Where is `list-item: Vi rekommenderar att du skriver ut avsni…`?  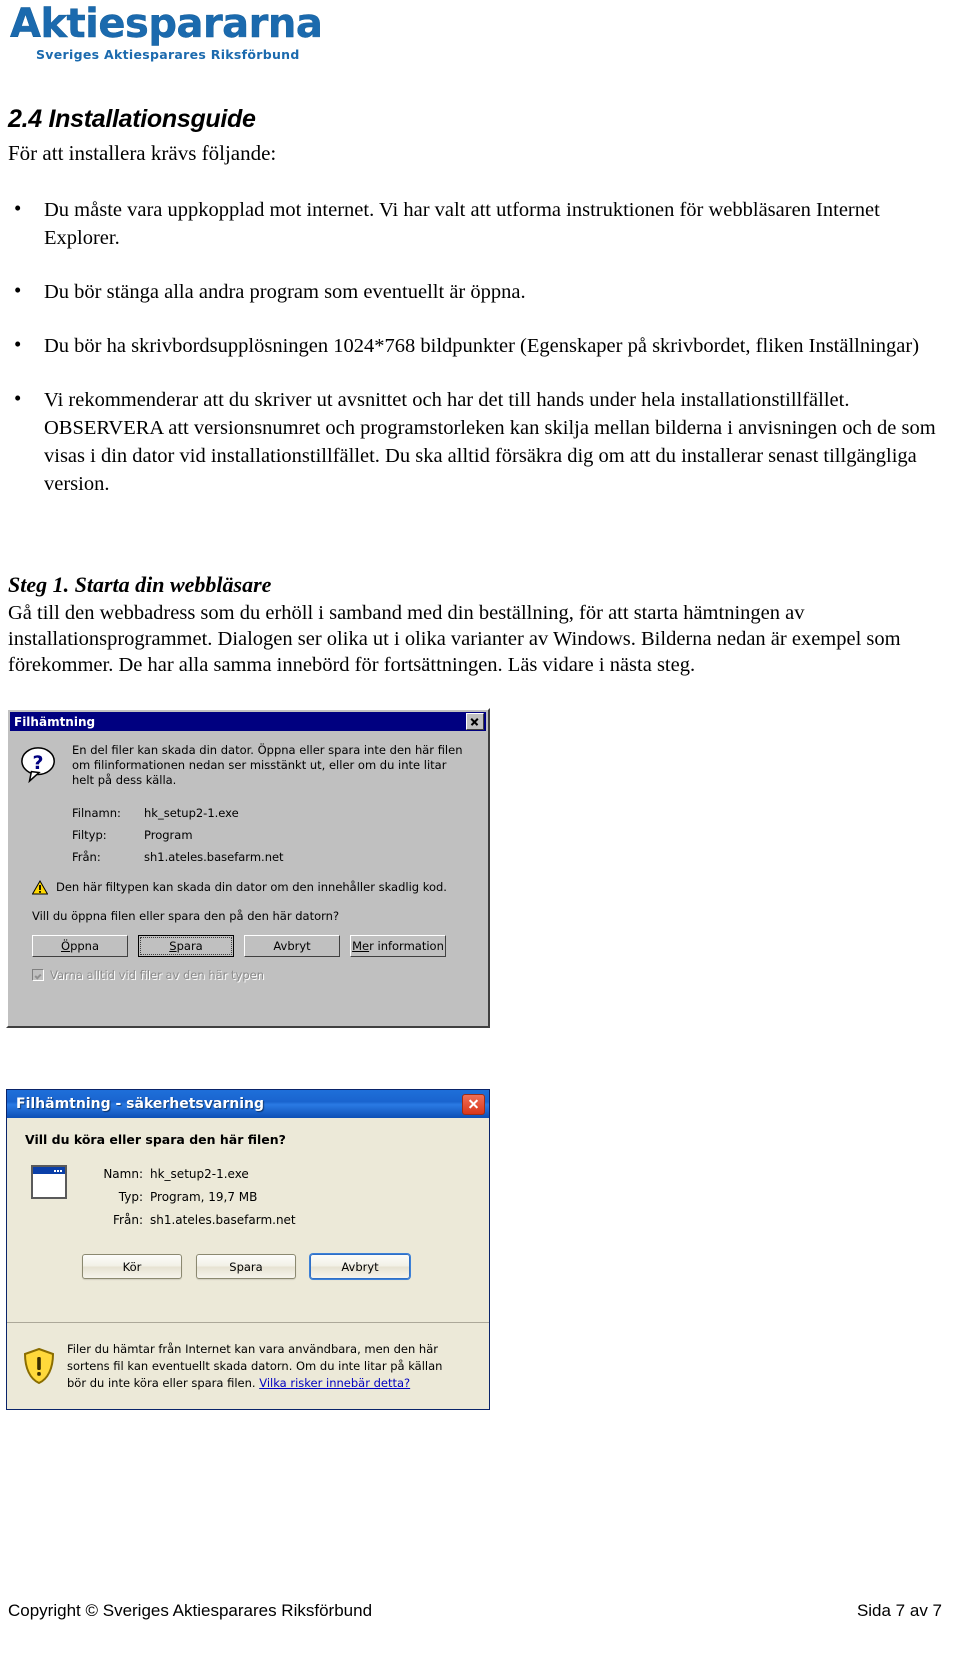 list-item: Vi rekommenderar att du skriver ut avsni… is located at coordinates (479, 441).